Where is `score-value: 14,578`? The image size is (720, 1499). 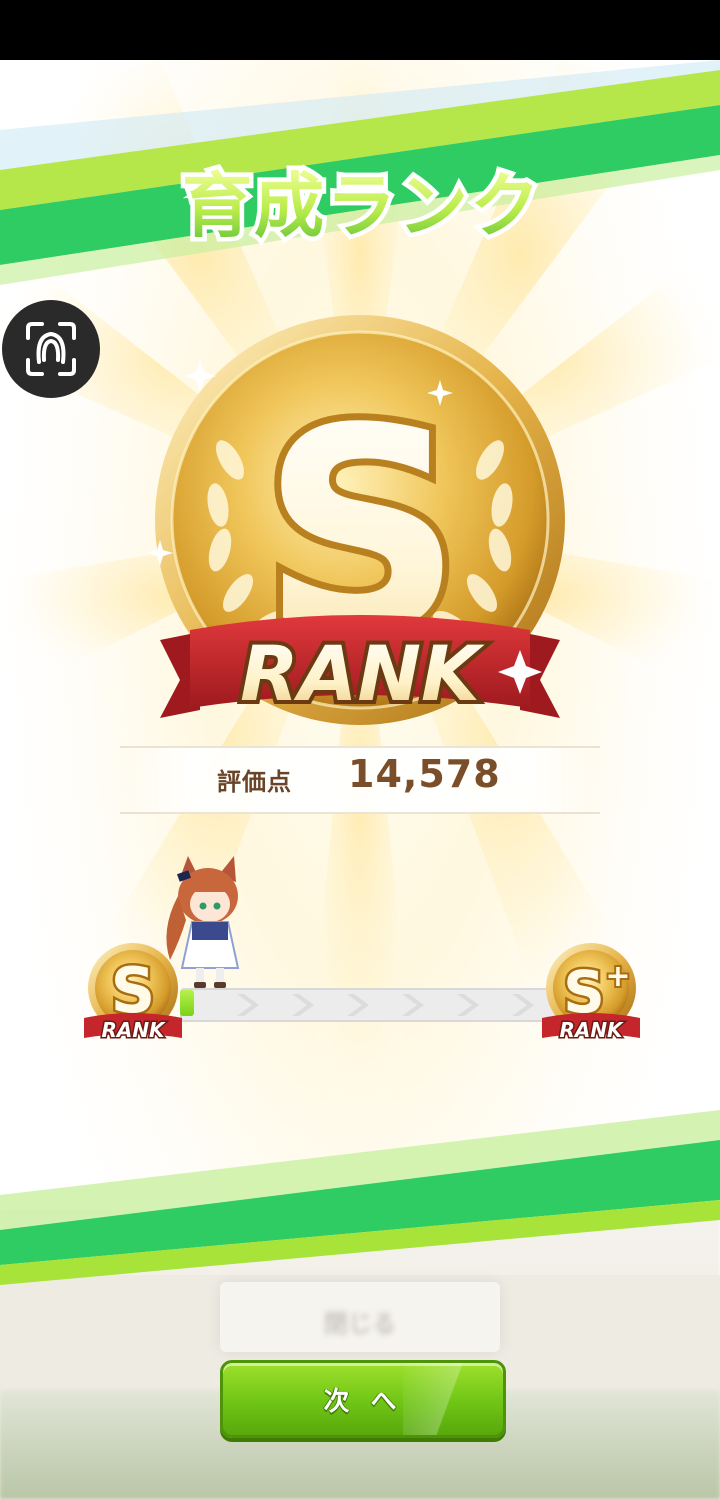 score-value: 14,578 is located at coordinates (424, 774).